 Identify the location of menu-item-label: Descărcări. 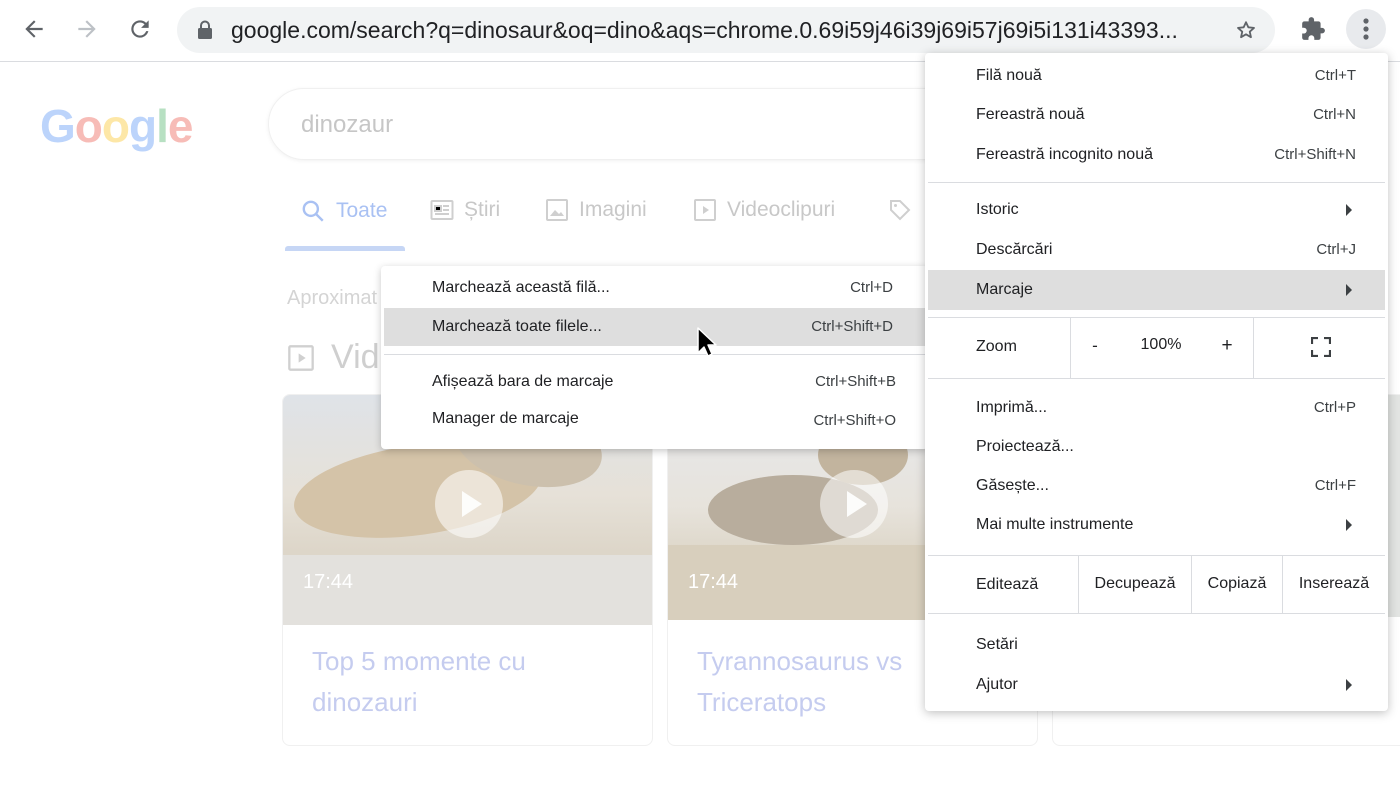
(1014, 249).